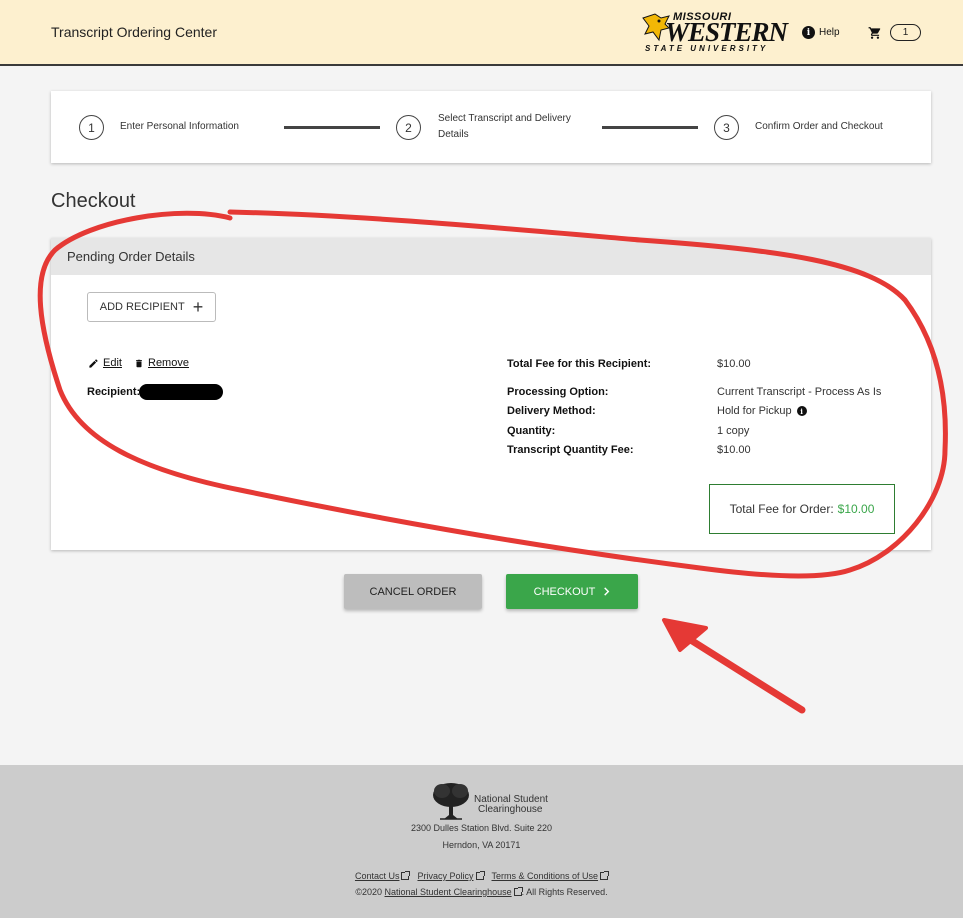 The height and width of the screenshot is (918, 963). What do you see at coordinates (491, 256) in the screenshot?
I see `card-header: Pending Order Details` at bounding box center [491, 256].